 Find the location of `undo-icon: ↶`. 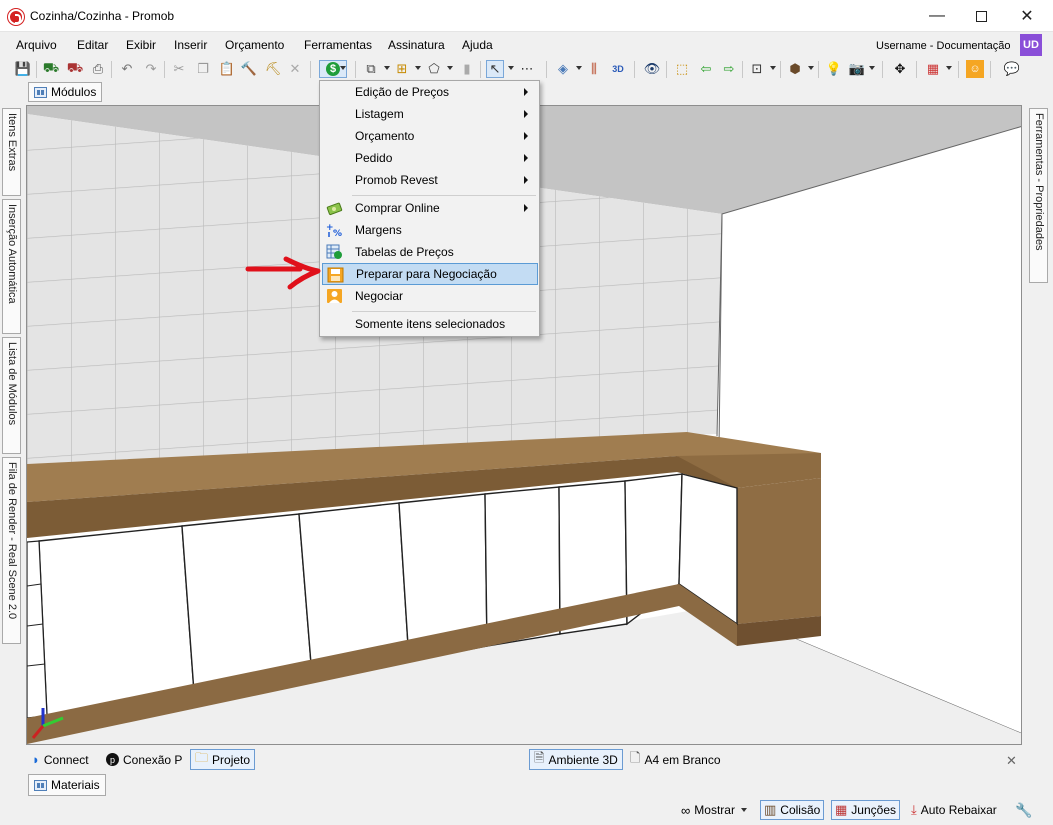

undo-icon: ↶ is located at coordinates (127, 69).